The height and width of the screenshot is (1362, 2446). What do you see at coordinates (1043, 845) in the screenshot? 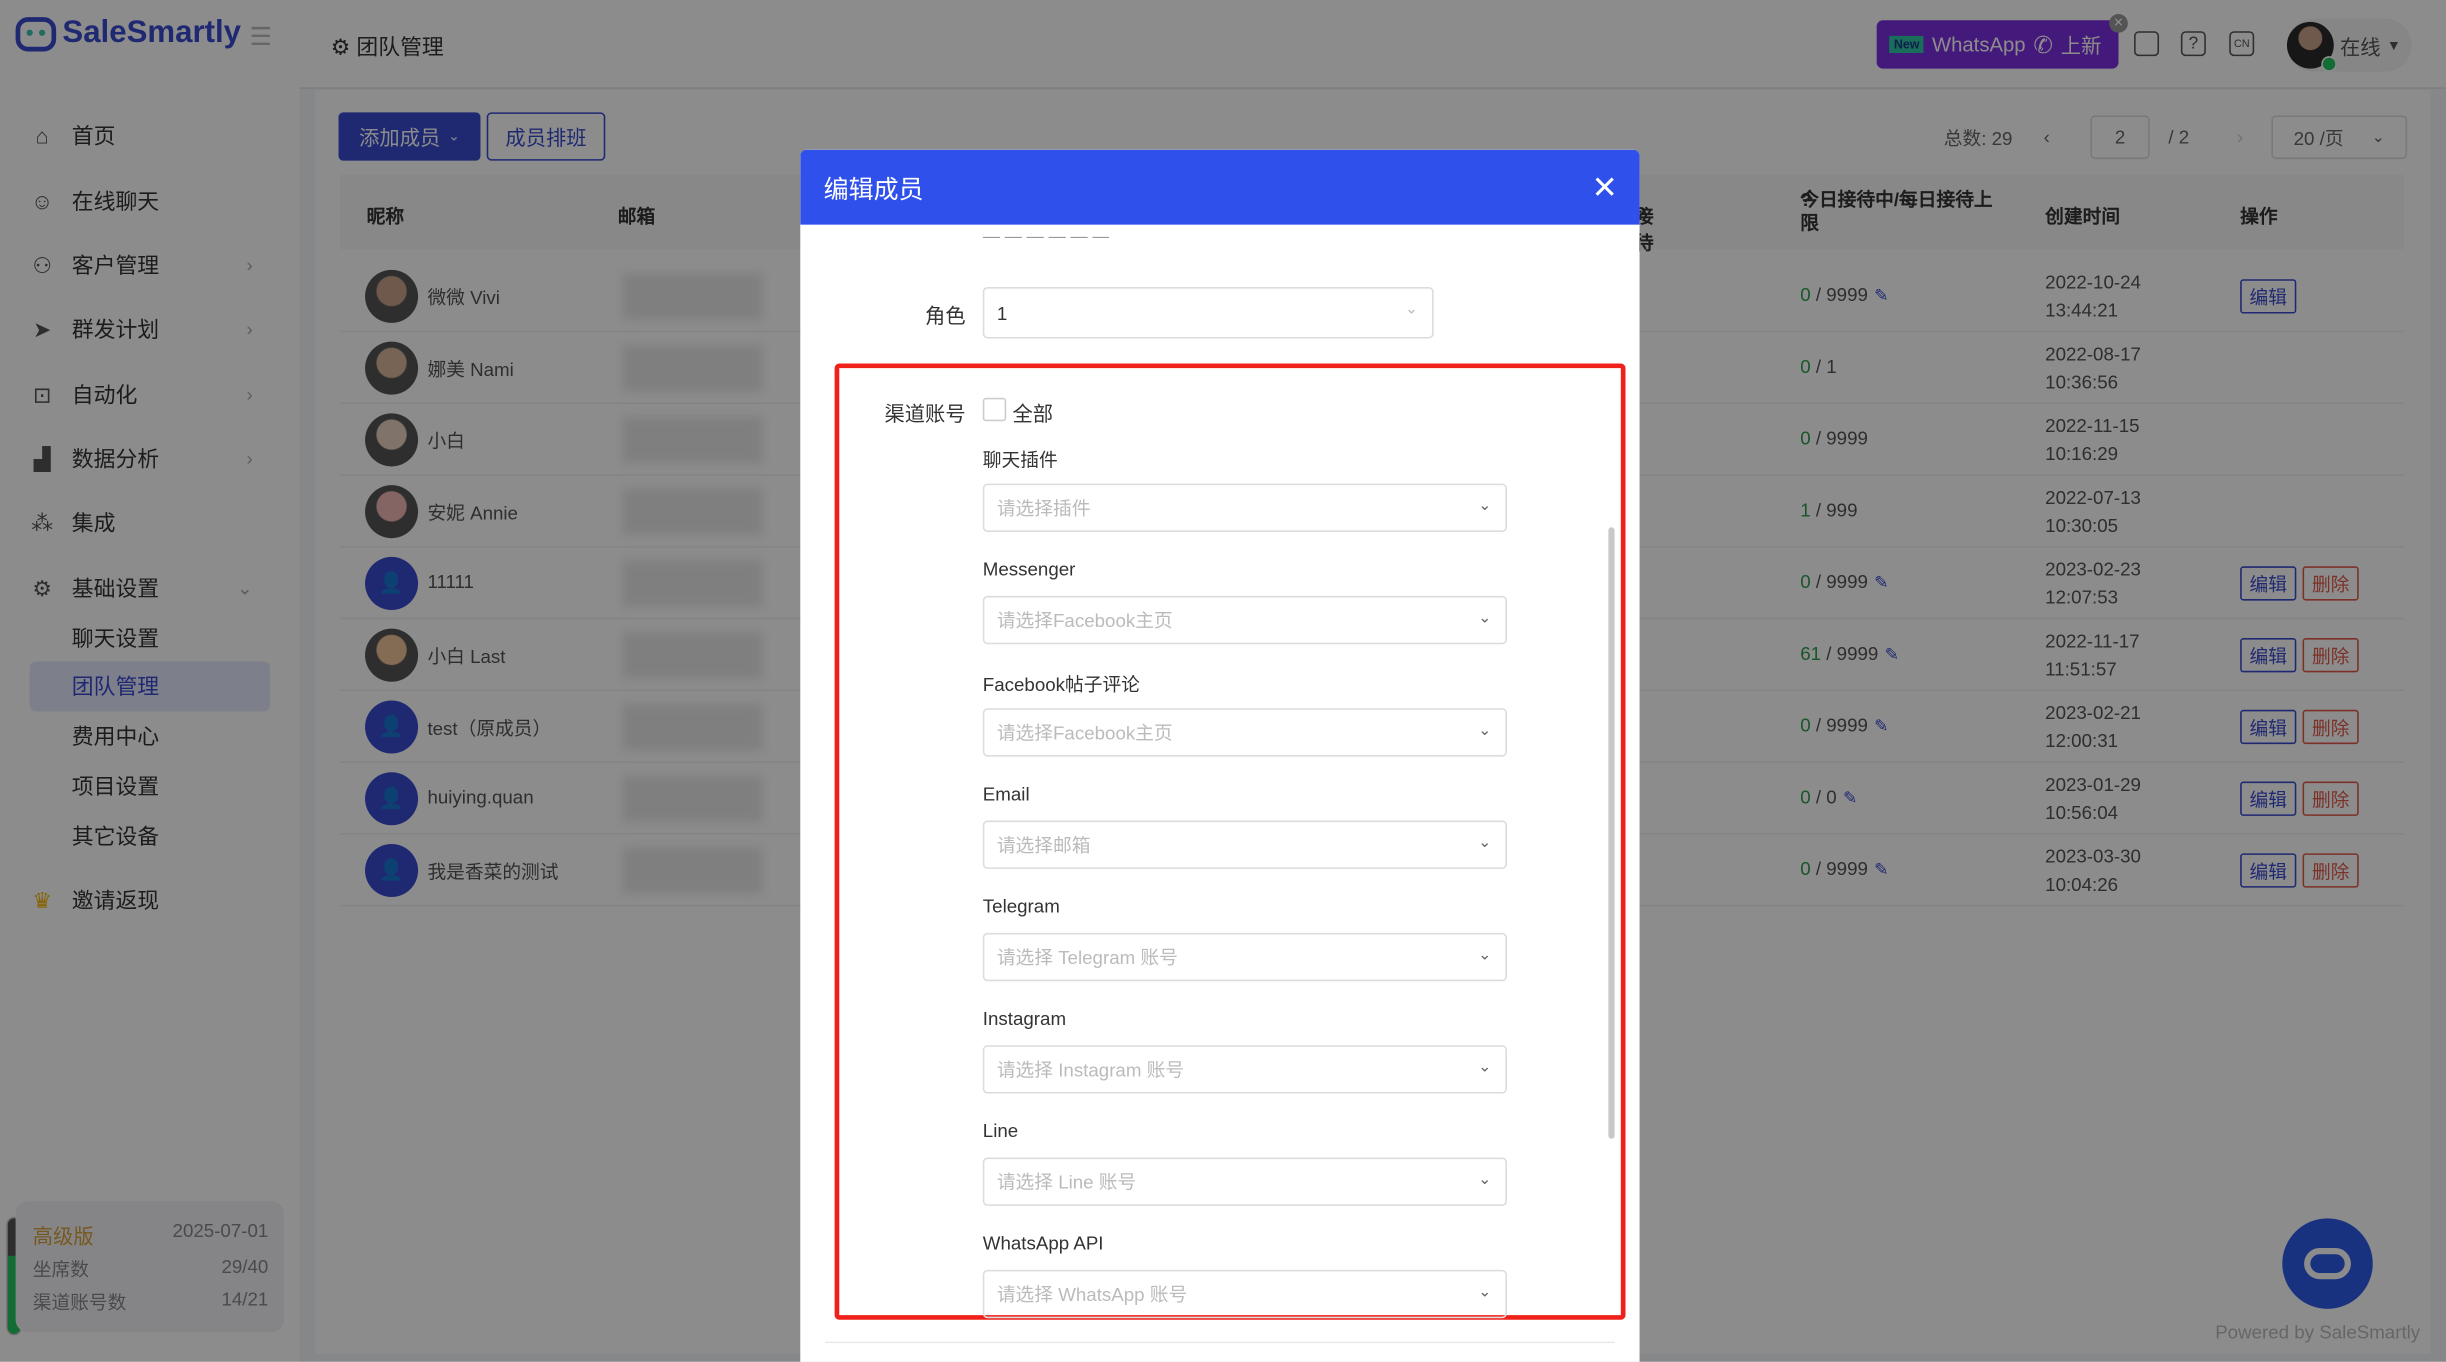
I see `select-placeholder: 请选择邮箱` at bounding box center [1043, 845].